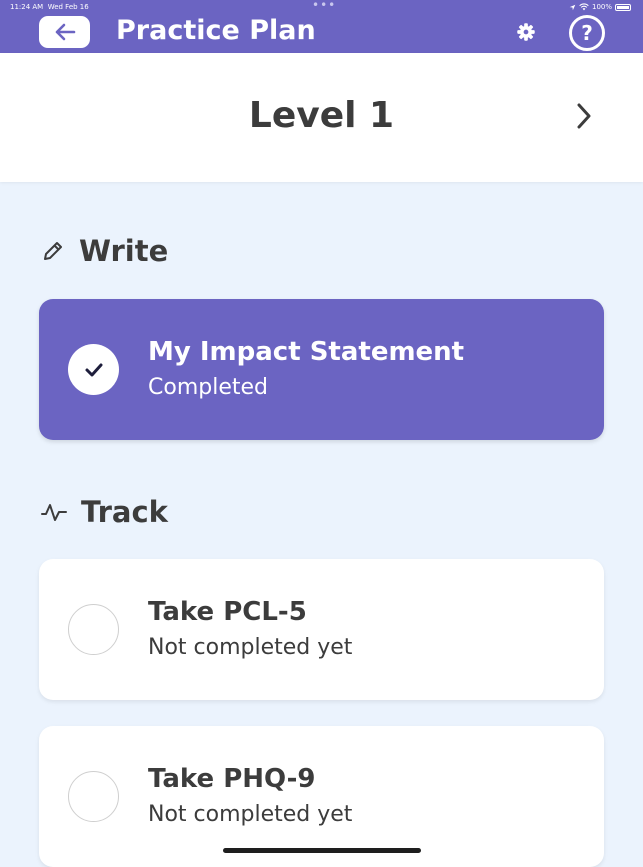 The width and height of the screenshot is (643, 867). I want to click on level-header: Level 1, so click(321, 117).